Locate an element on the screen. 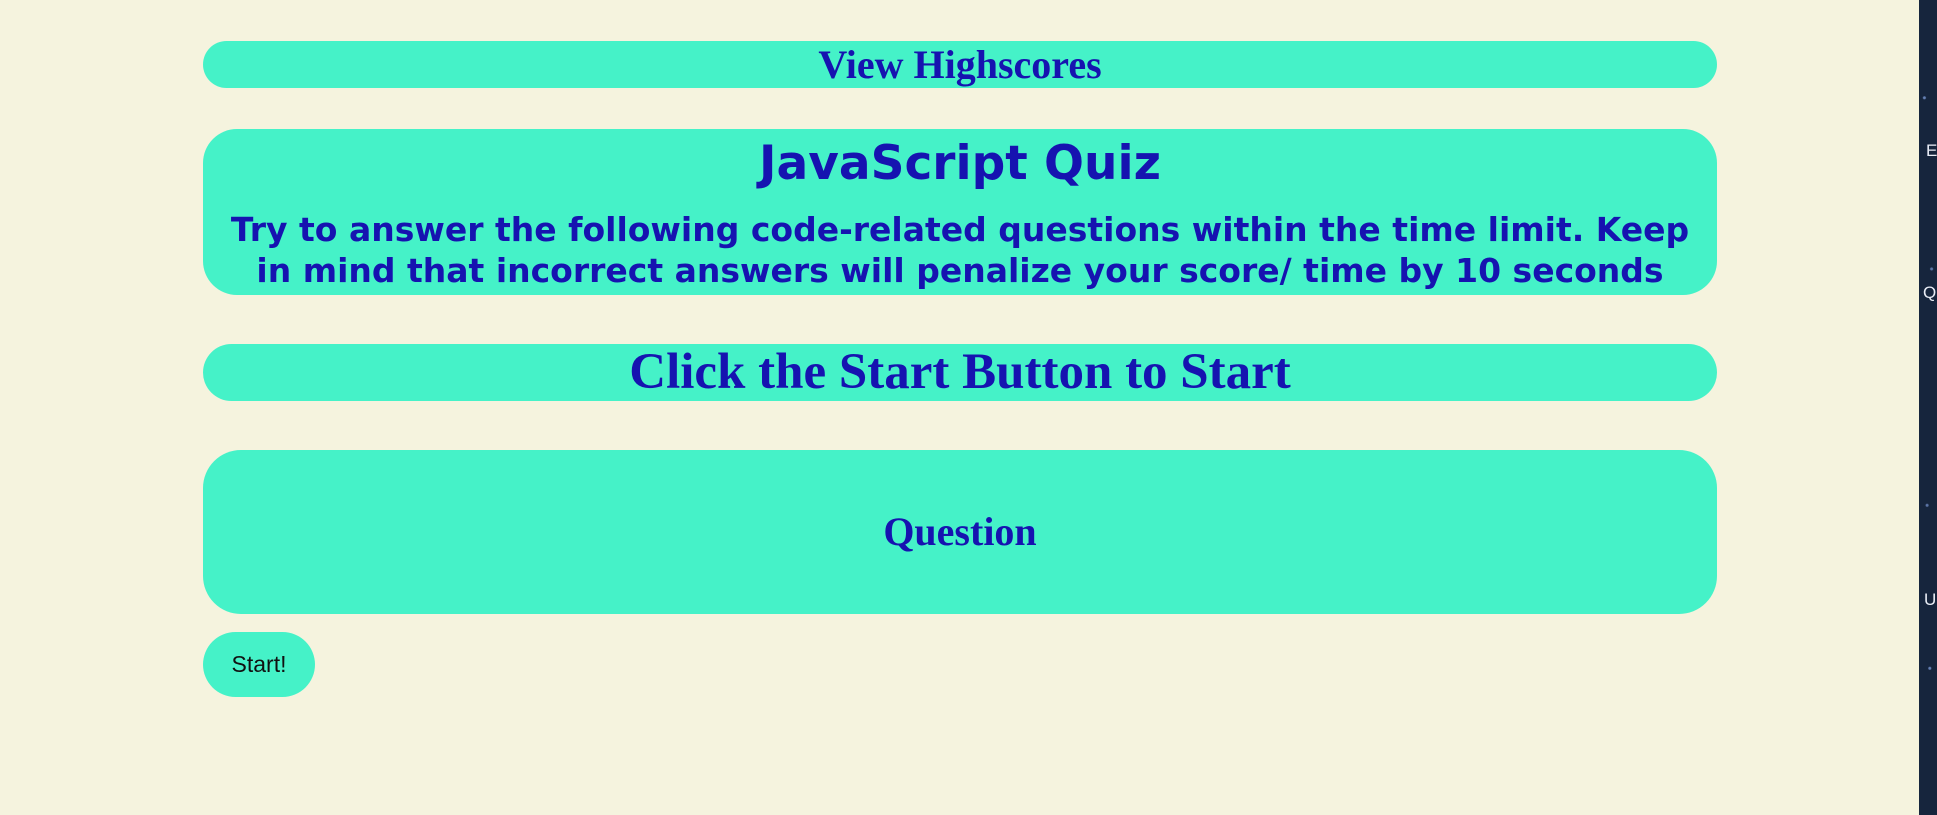  start-button: Start! is located at coordinates (259, 664).